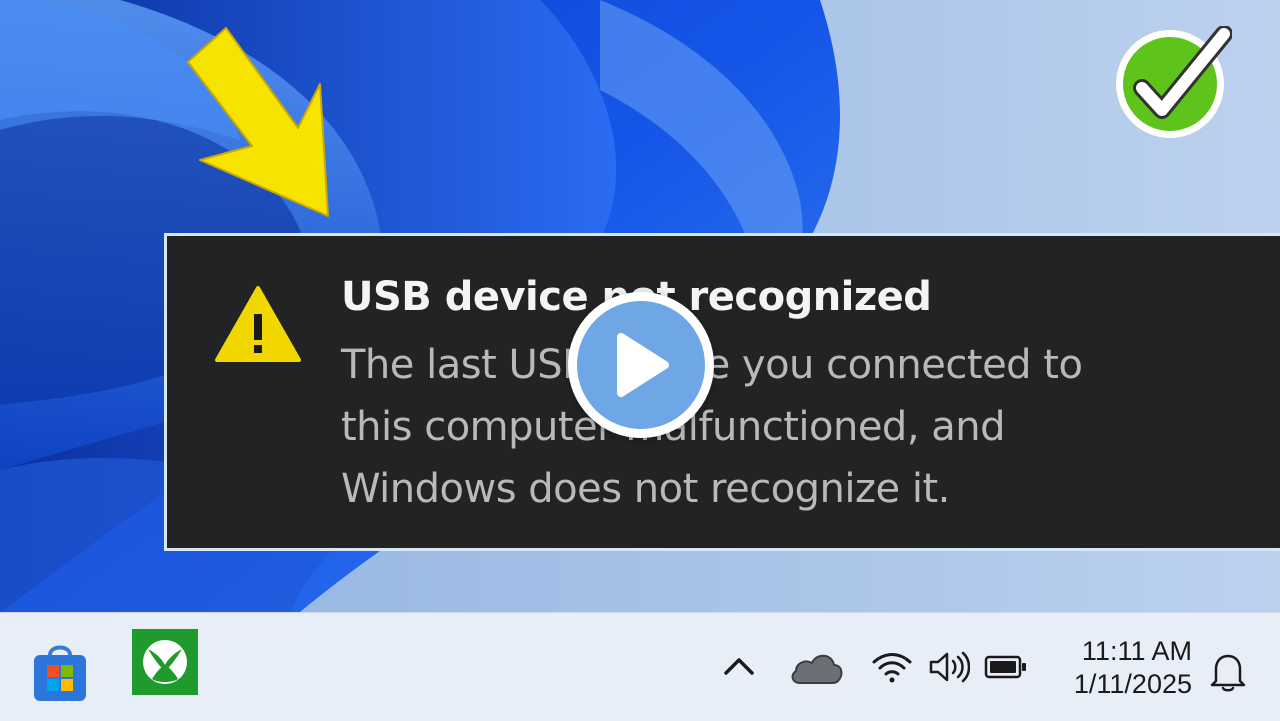 This screenshot has width=1280, height=721. What do you see at coordinates (165, 662) in the screenshot?
I see `xbox-icon` at bounding box center [165, 662].